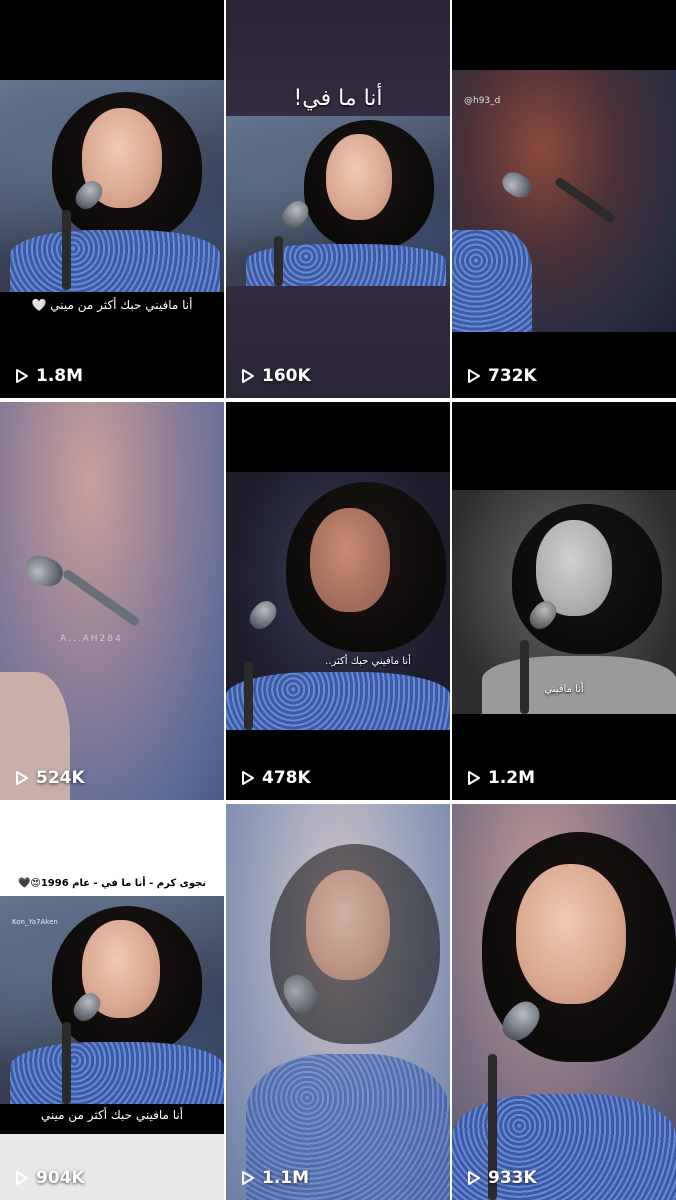  What do you see at coordinates (564, 689) in the screenshot?
I see `video-caption: أنا مافيني` at bounding box center [564, 689].